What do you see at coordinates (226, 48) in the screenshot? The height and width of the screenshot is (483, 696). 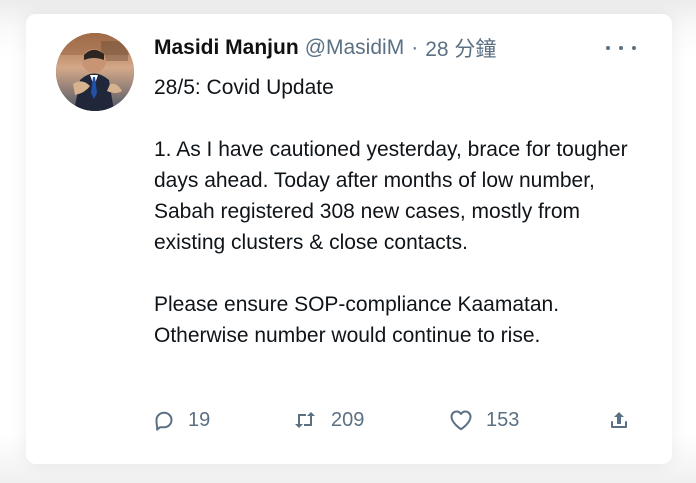 I see `author-name: Masidi Manjun` at bounding box center [226, 48].